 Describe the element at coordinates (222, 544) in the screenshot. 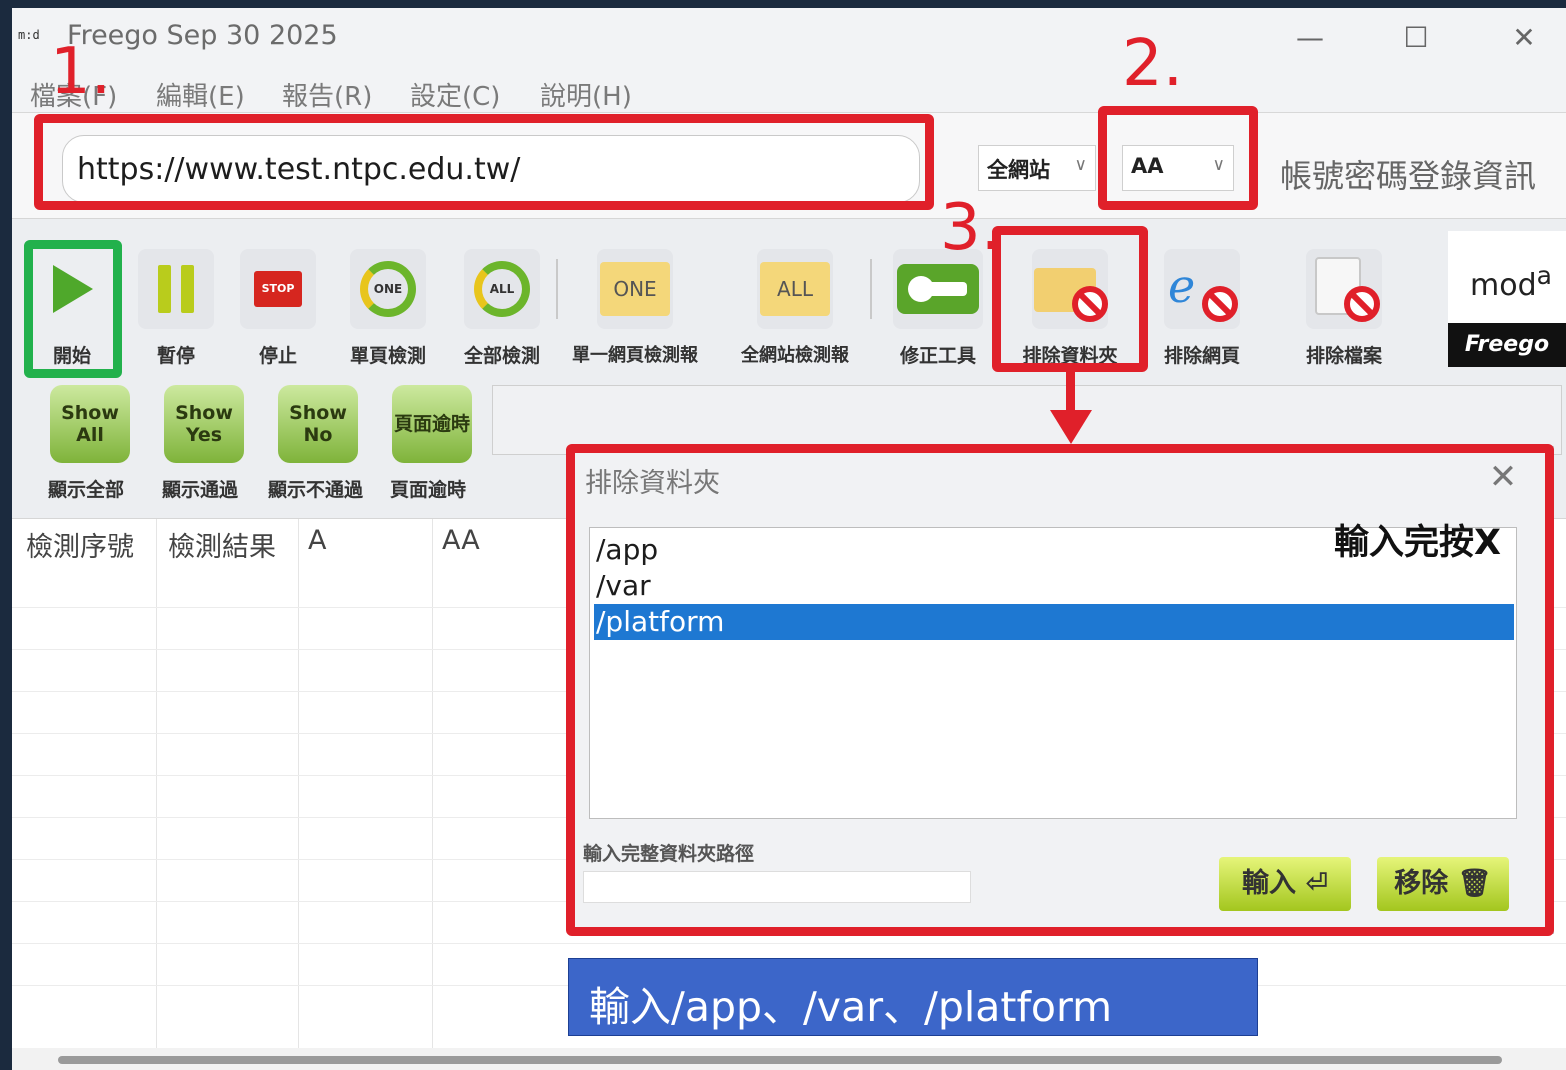

I see `header-check-result: 檢測結果` at that location.